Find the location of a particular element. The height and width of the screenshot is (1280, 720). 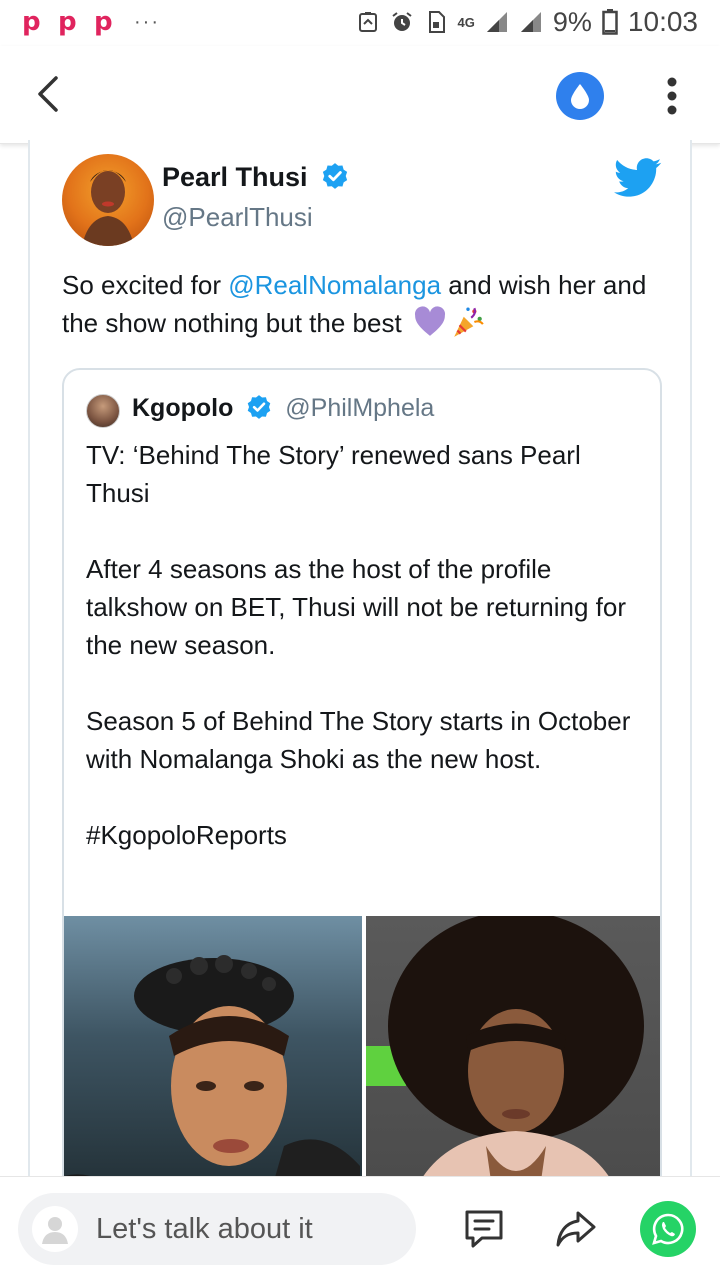

alarm-icon is located at coordinates (401, 21).